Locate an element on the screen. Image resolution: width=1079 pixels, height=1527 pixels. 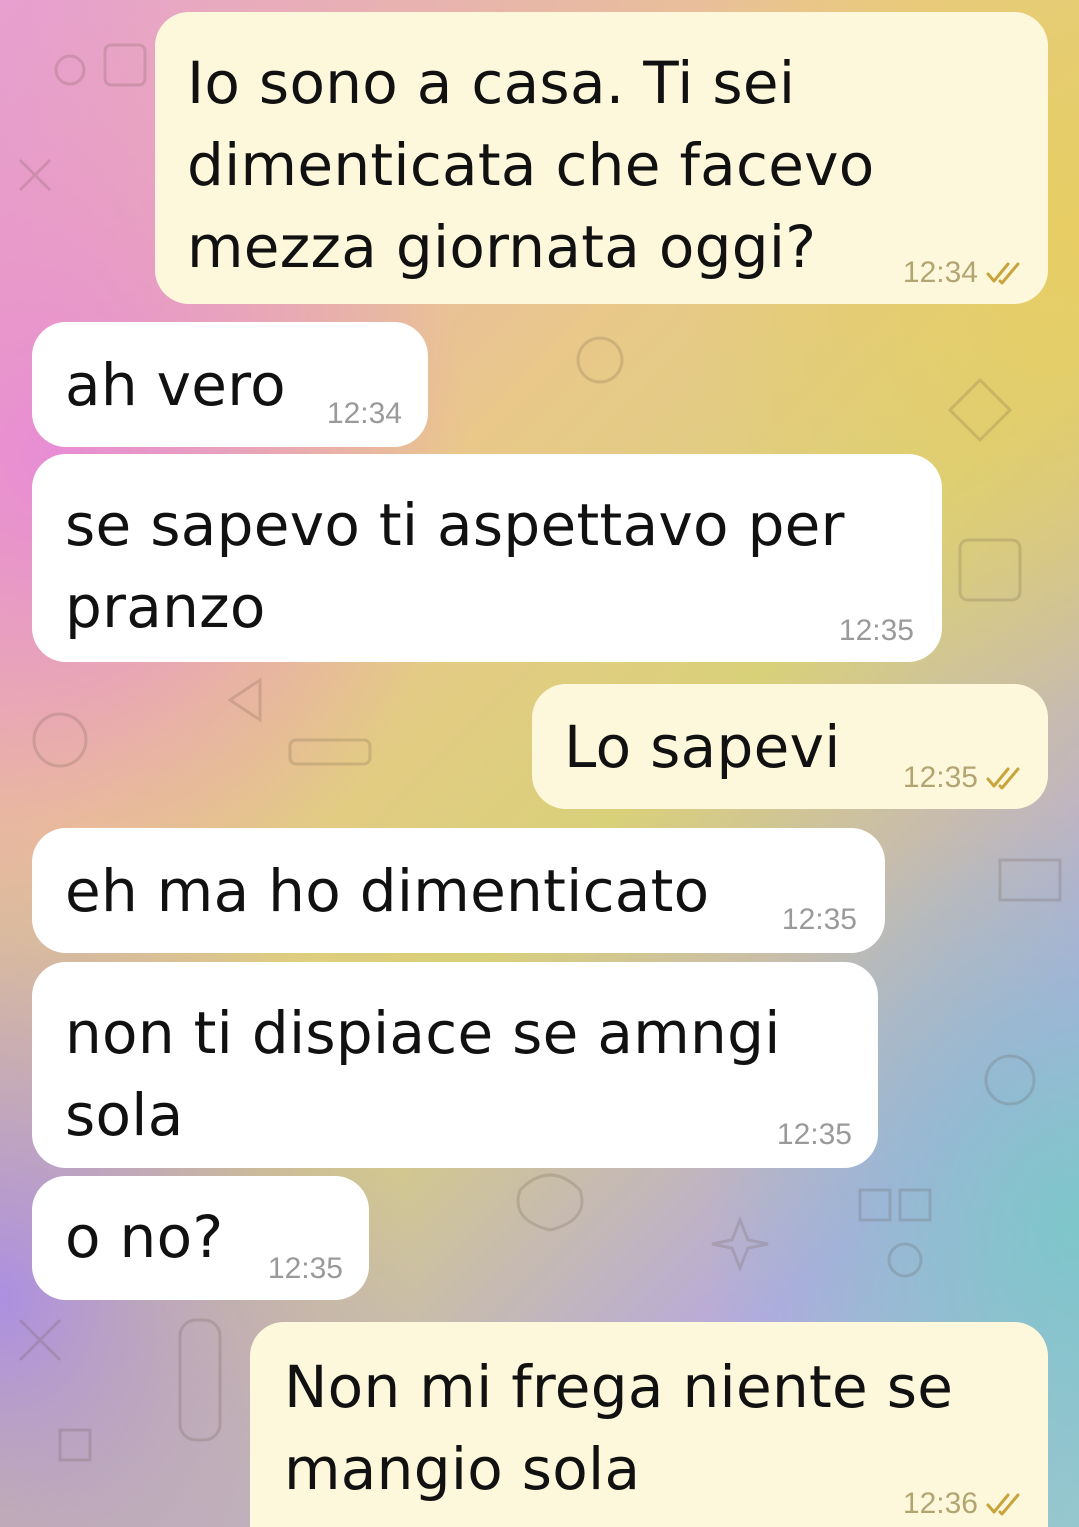
message-bubble-incoming: eh ma ho dimenticato 12:35 is located at coordinates (458, 890).